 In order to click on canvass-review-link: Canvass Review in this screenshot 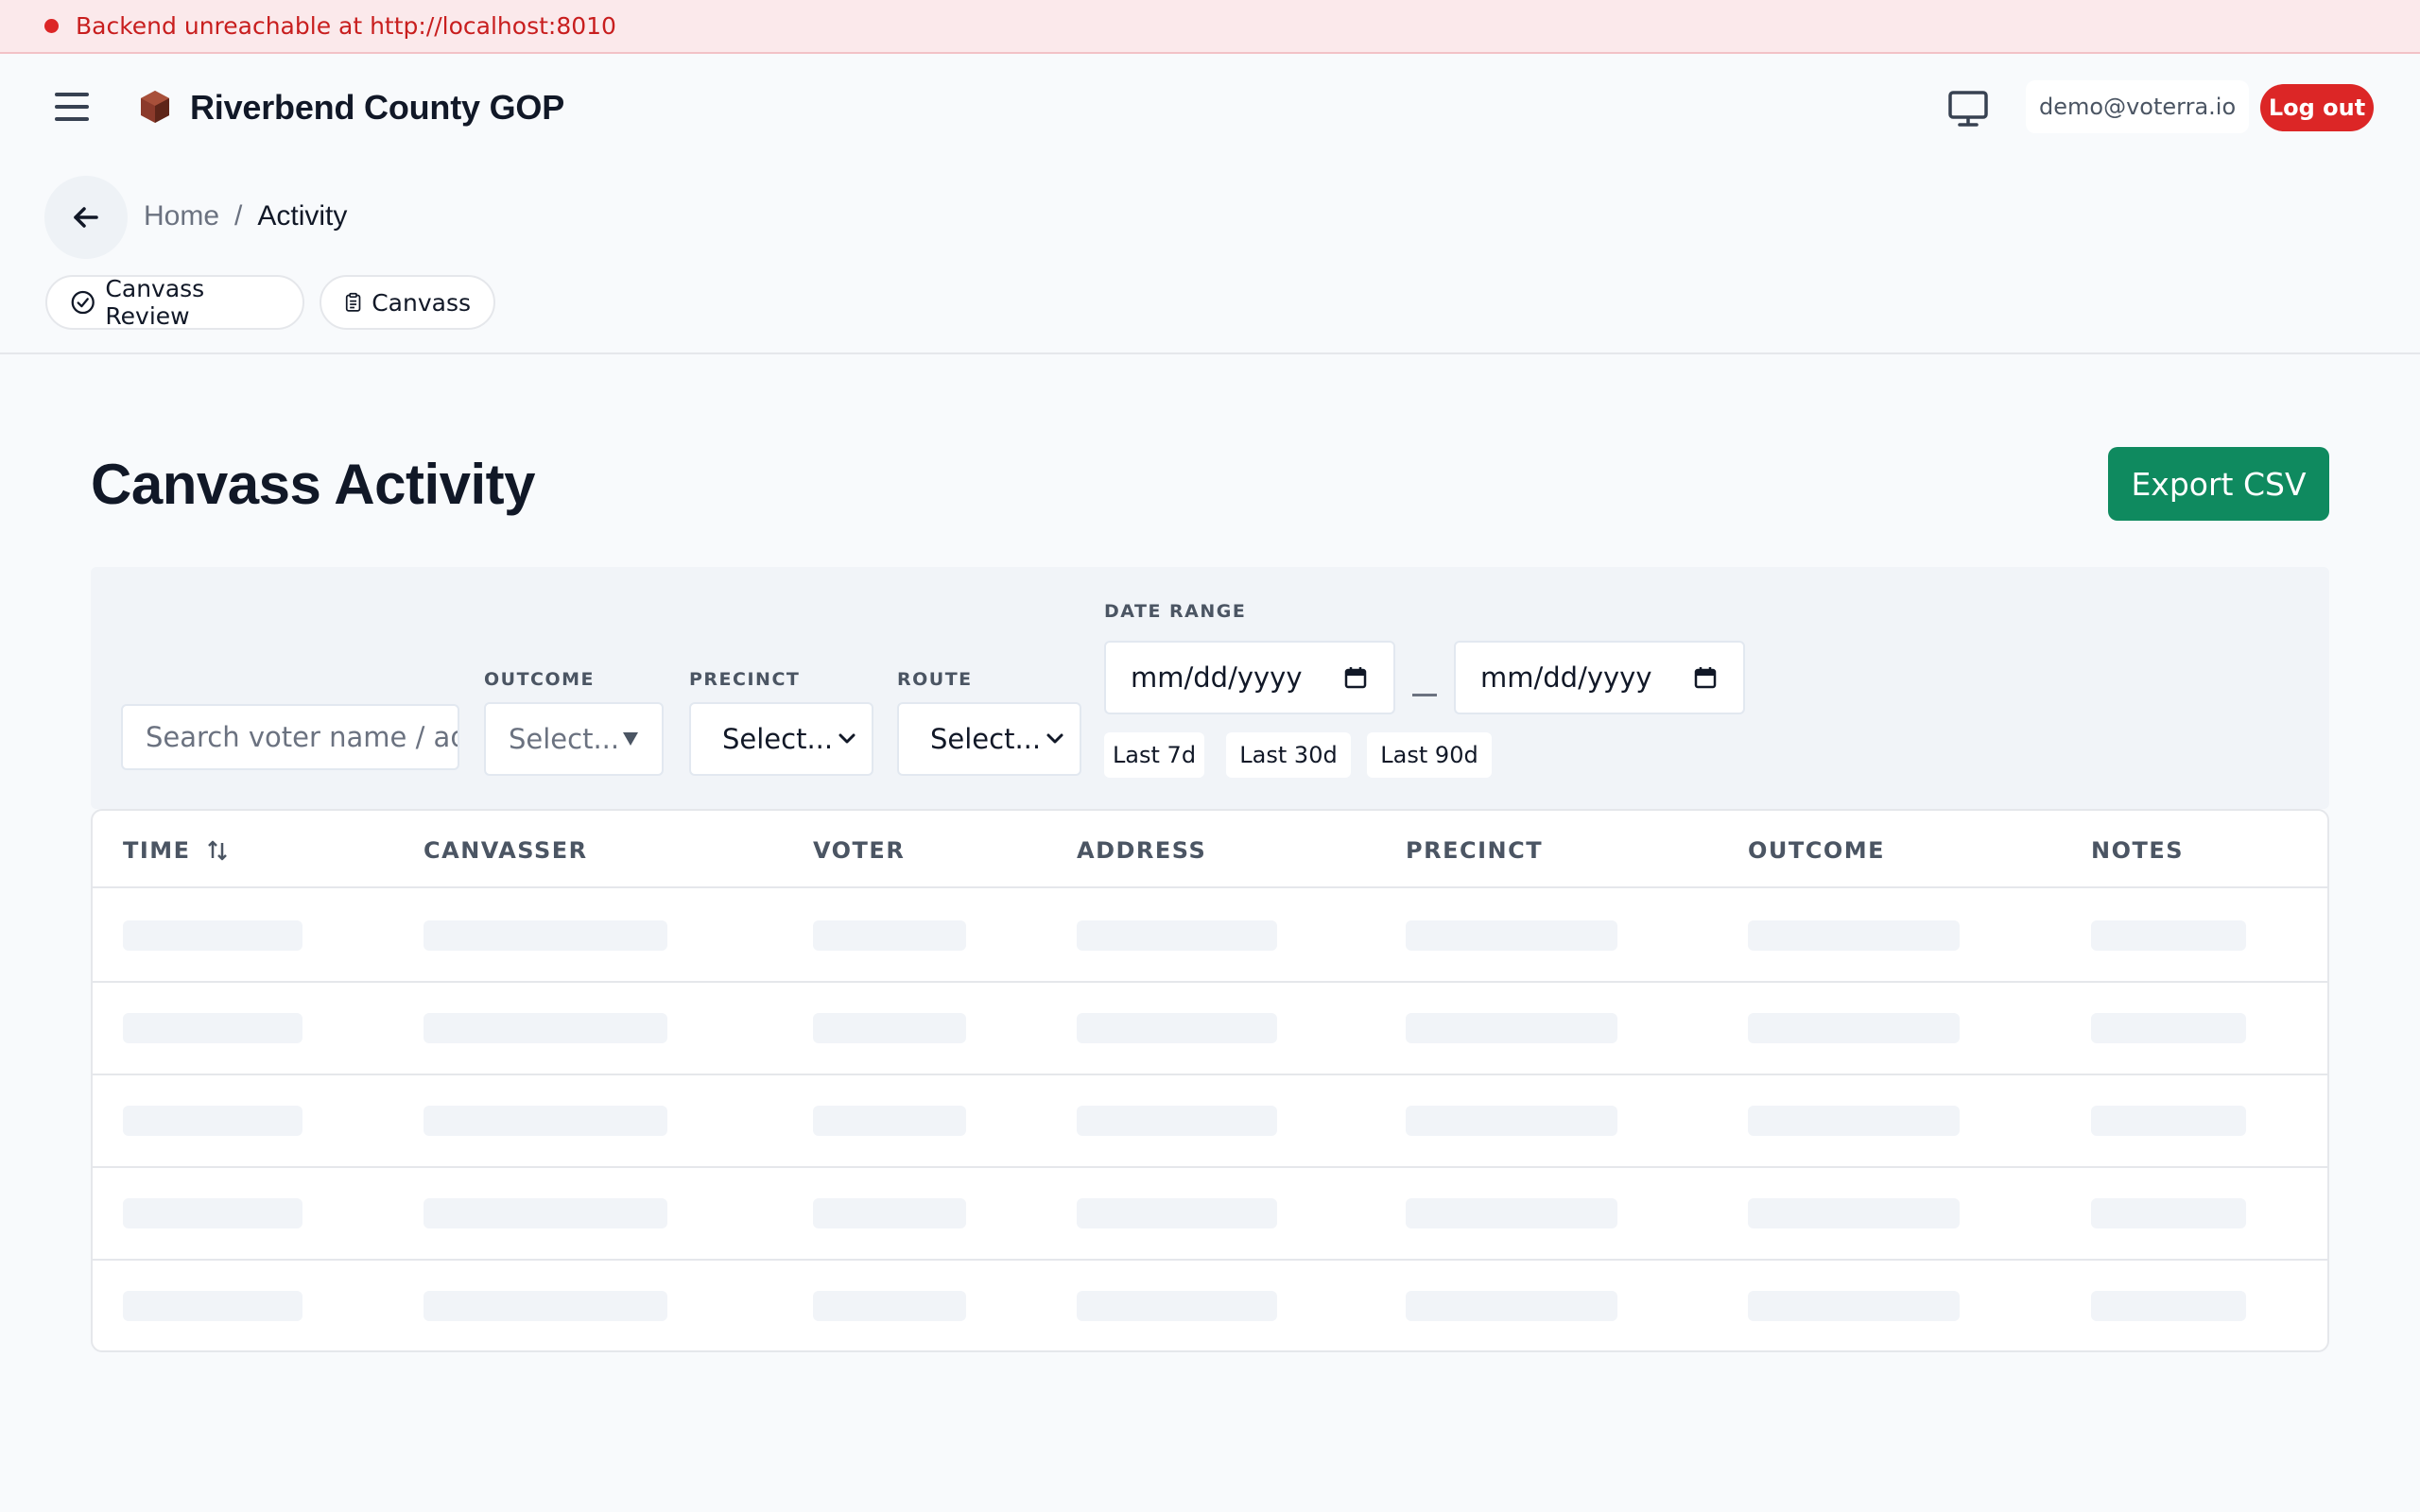, I will do `click(174, 302)`.